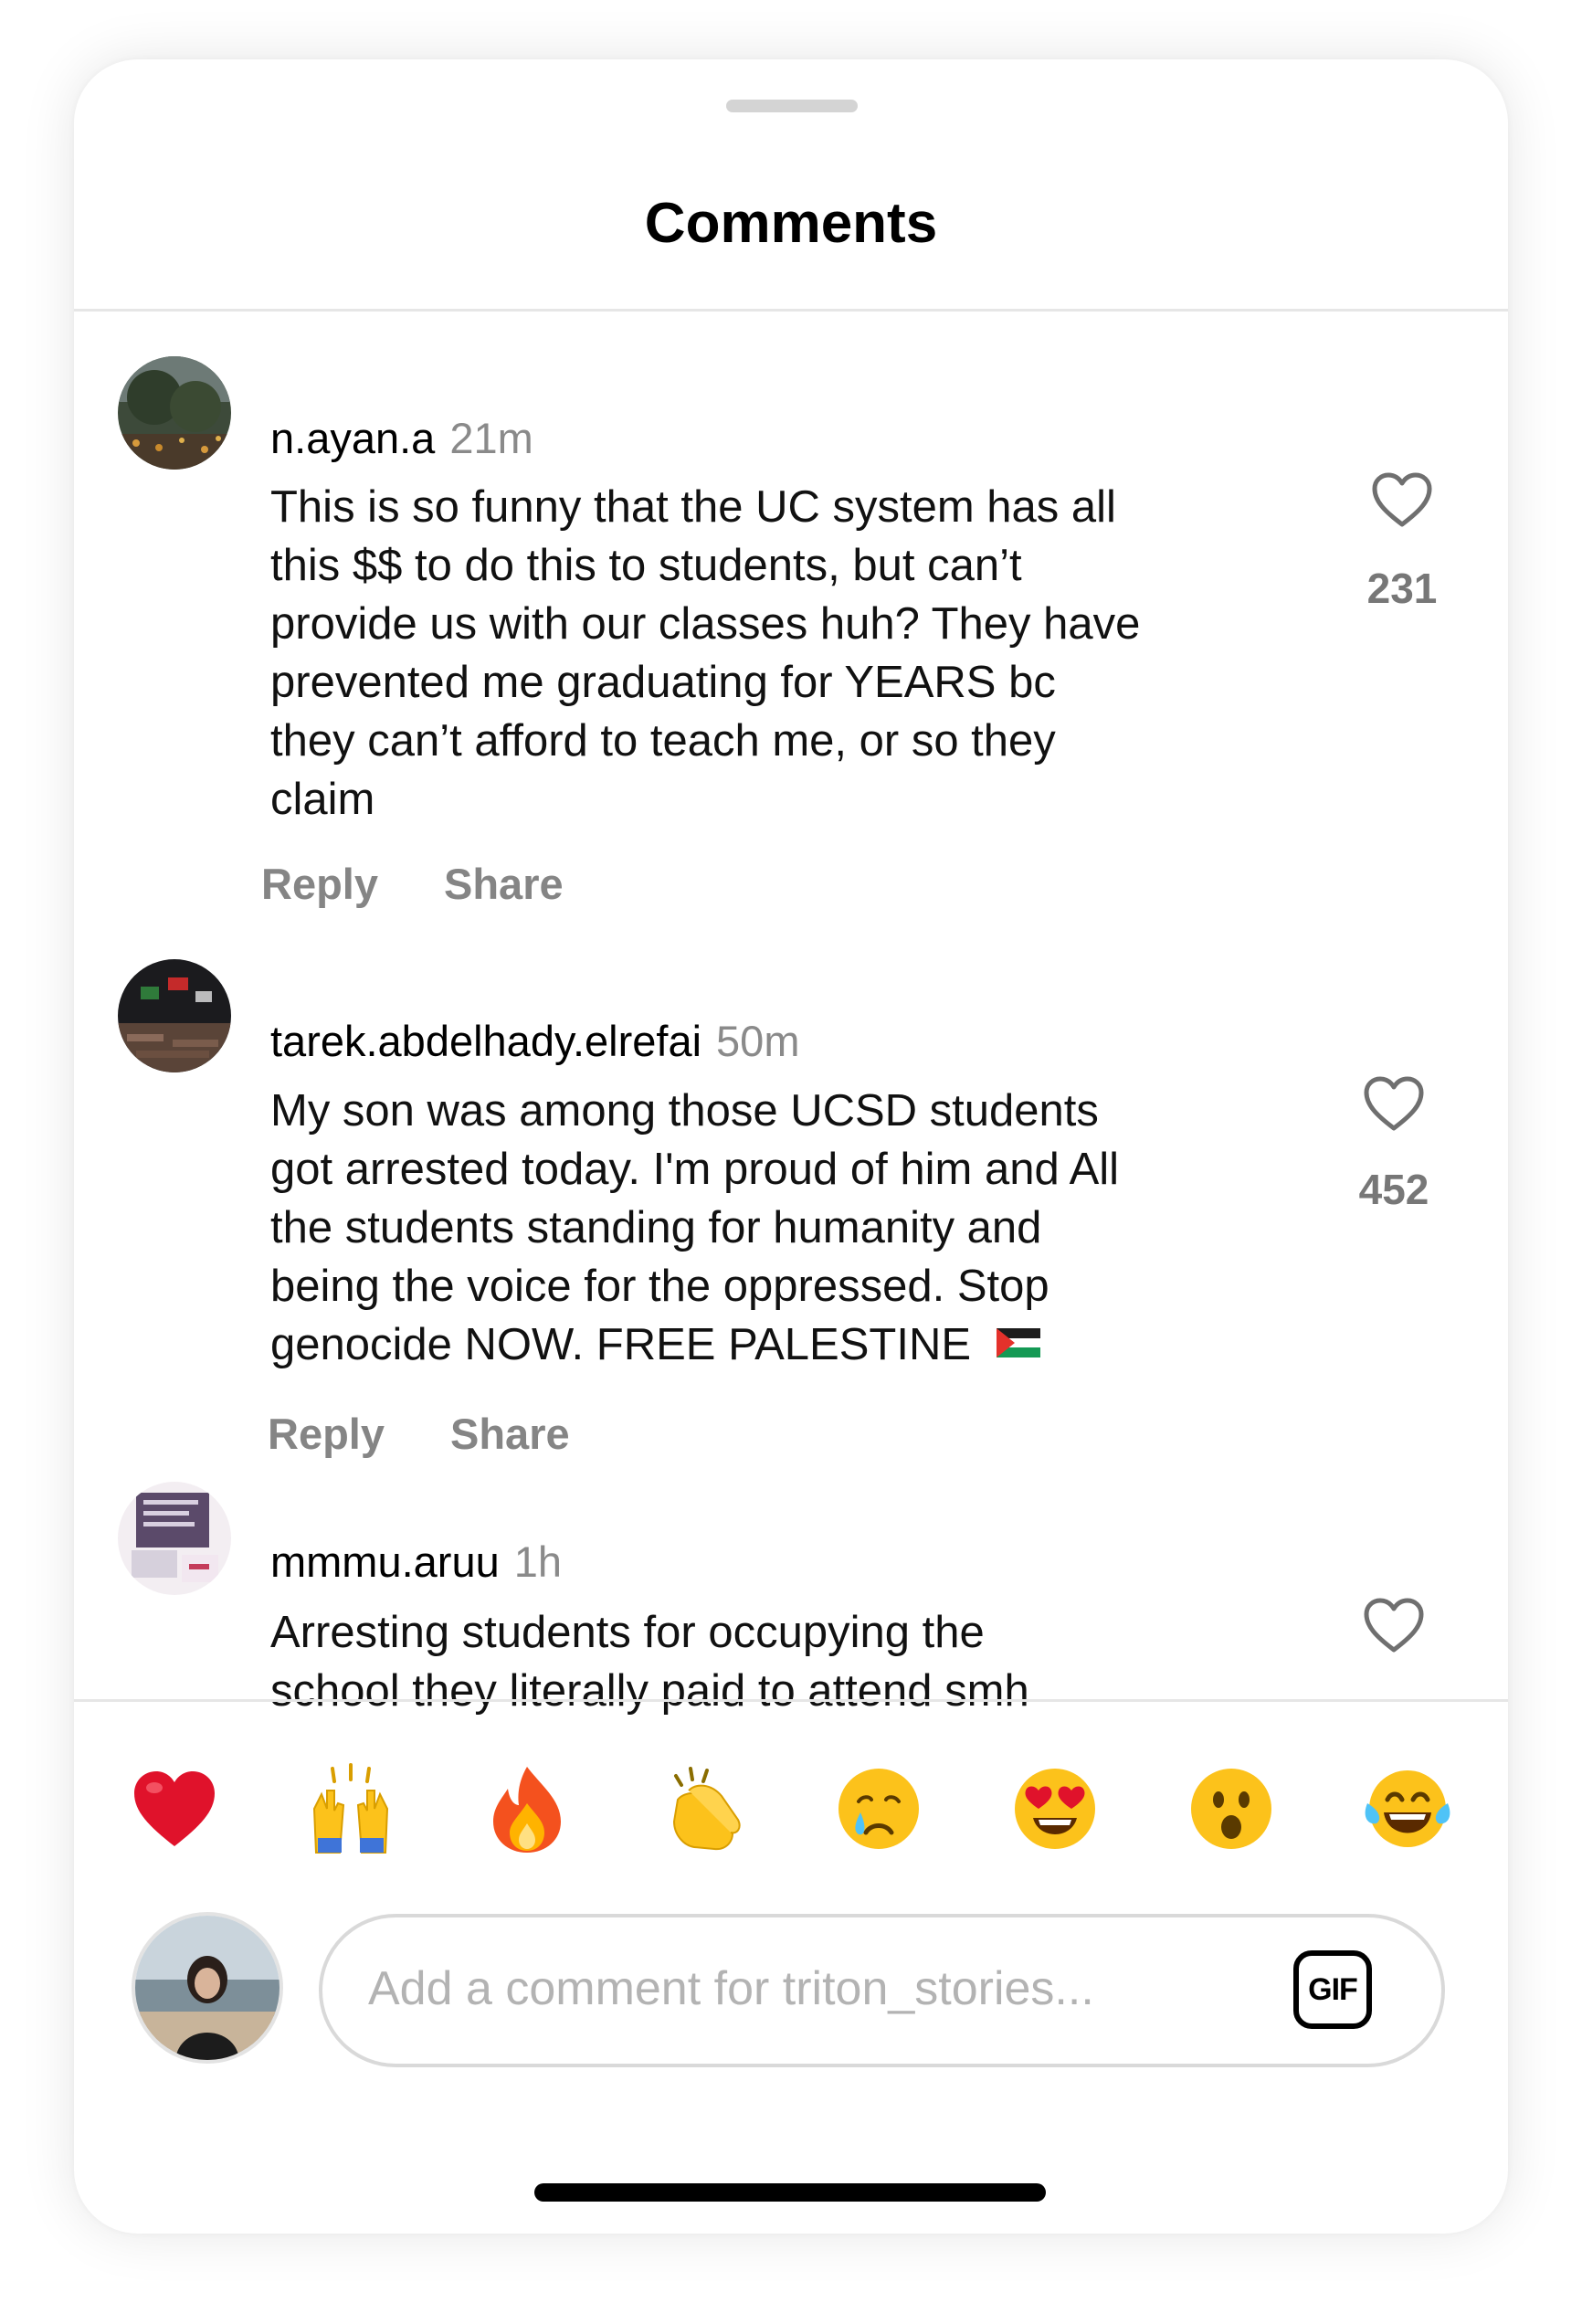 The width and height of the screenshot is (1582, 2324). I want to click on current-user-avatar, so click(207, 1988).